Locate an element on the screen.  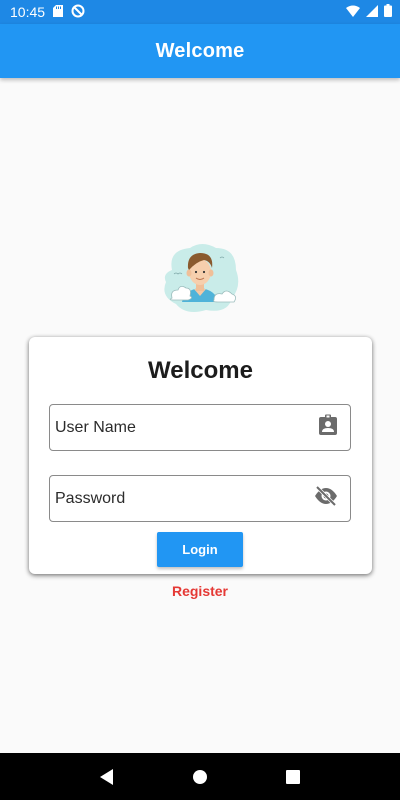
visibility-off-icon is located at coordinates (326, 498).